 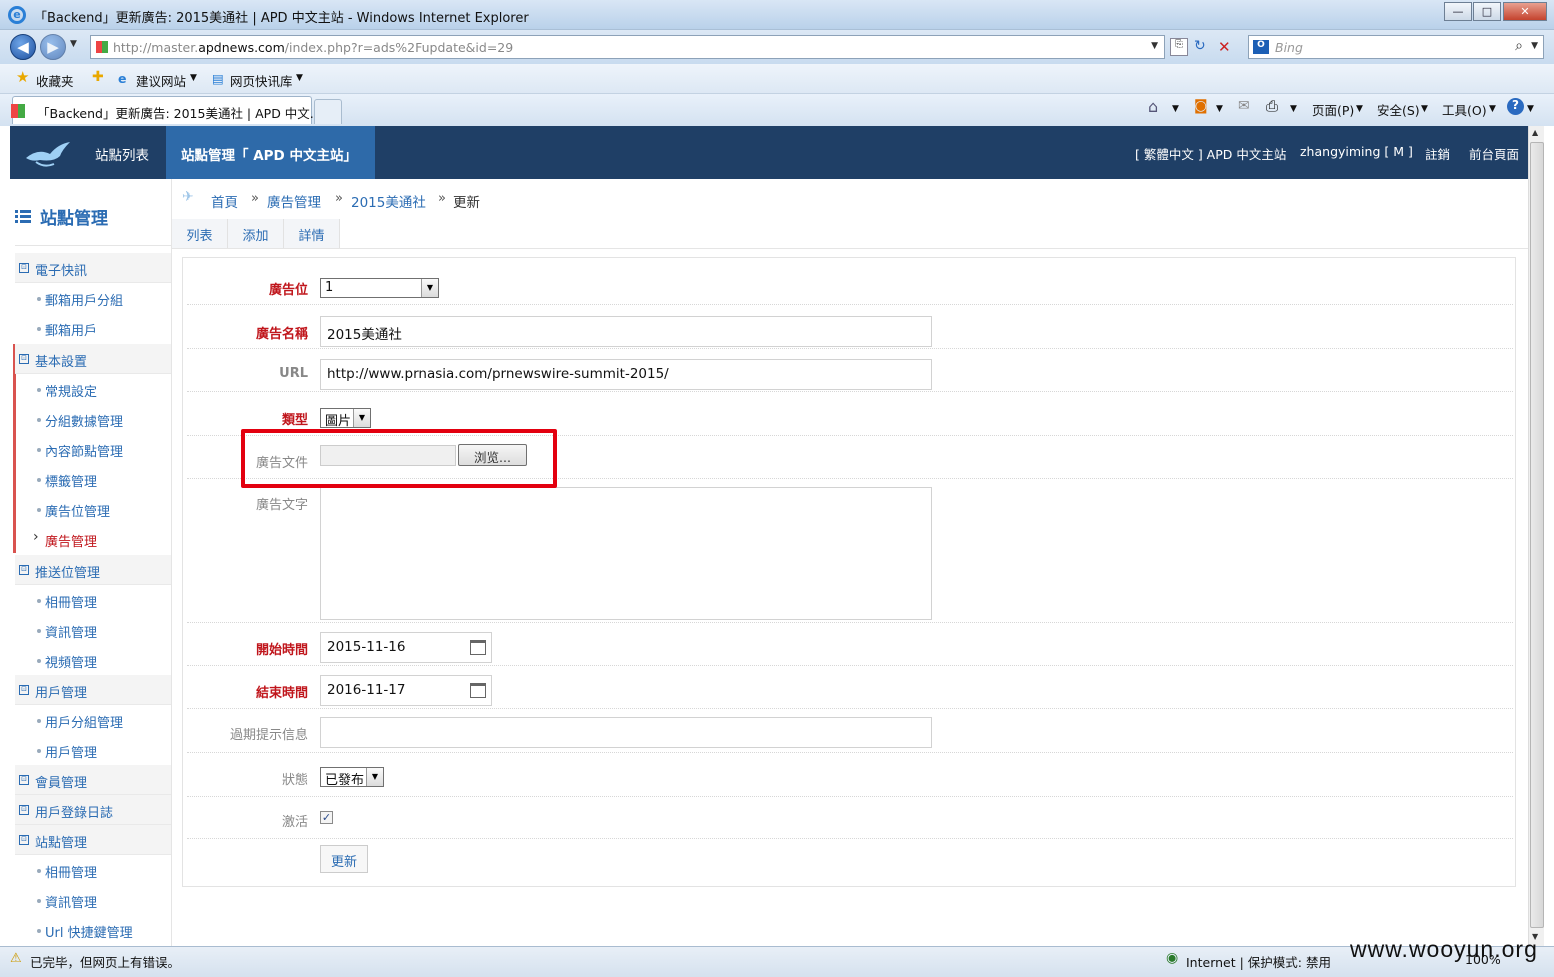 What do you see at coordinates (261, 80) in the screenshot?
I see `web-slice-gallery-link: 网页快讯库` at bounding box center [261, 80].